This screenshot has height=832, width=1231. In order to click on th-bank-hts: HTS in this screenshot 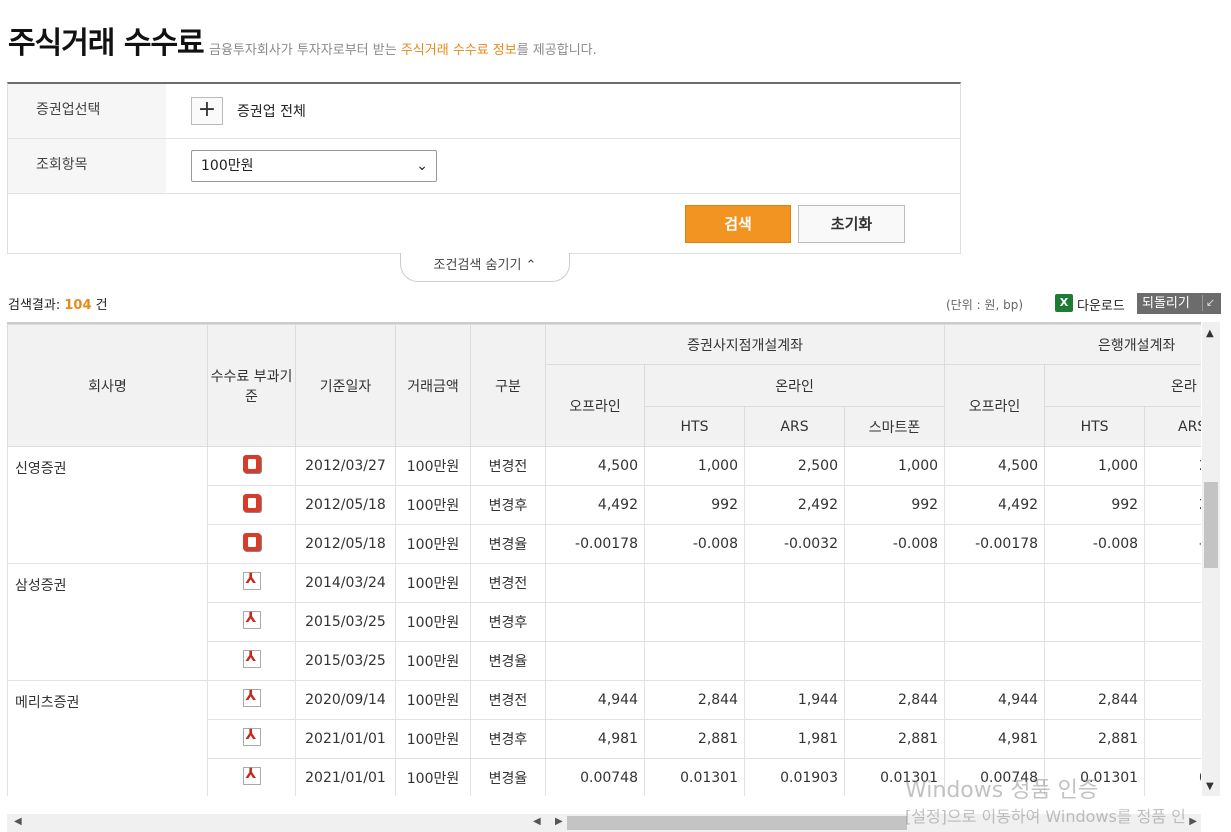, I will do `click(1095, 426)`.